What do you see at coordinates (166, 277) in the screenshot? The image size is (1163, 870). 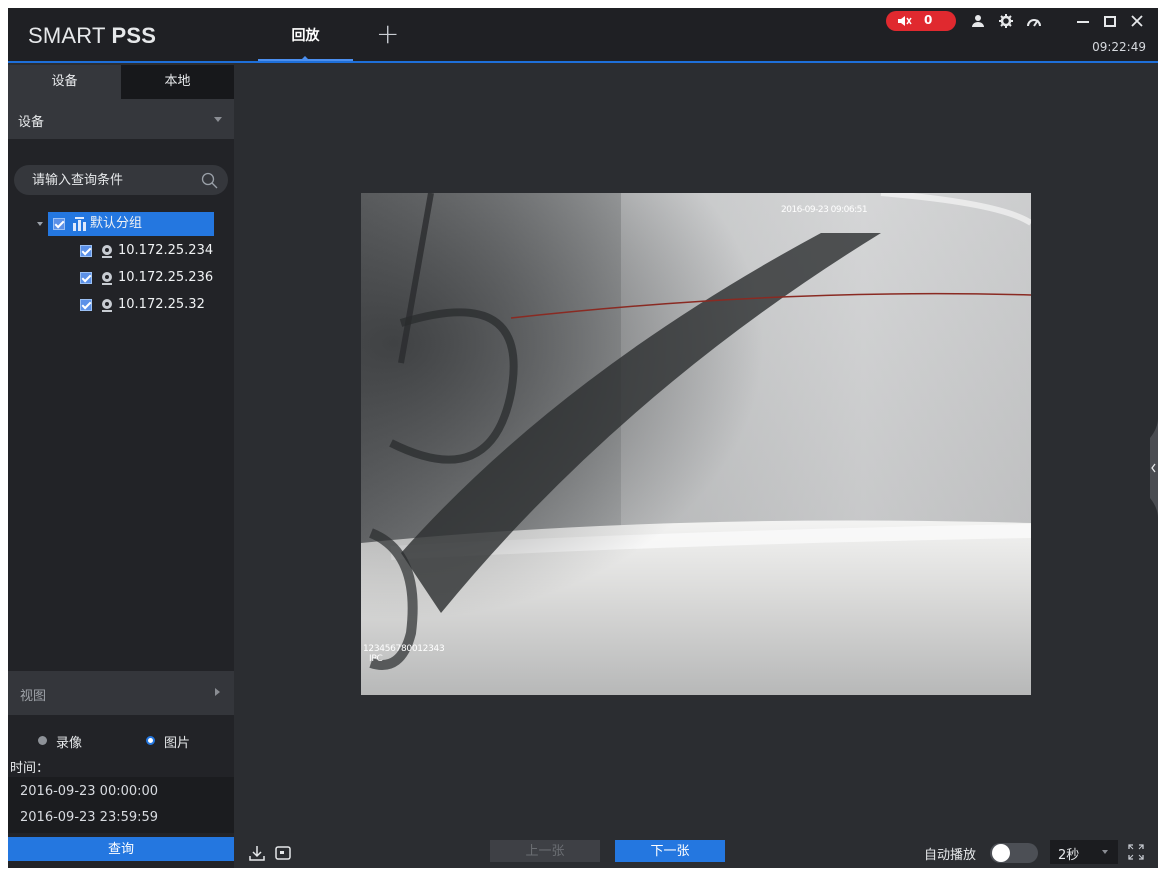 I see `tree-device-label: 10.172.25.236` at bounding box center [166, 277].